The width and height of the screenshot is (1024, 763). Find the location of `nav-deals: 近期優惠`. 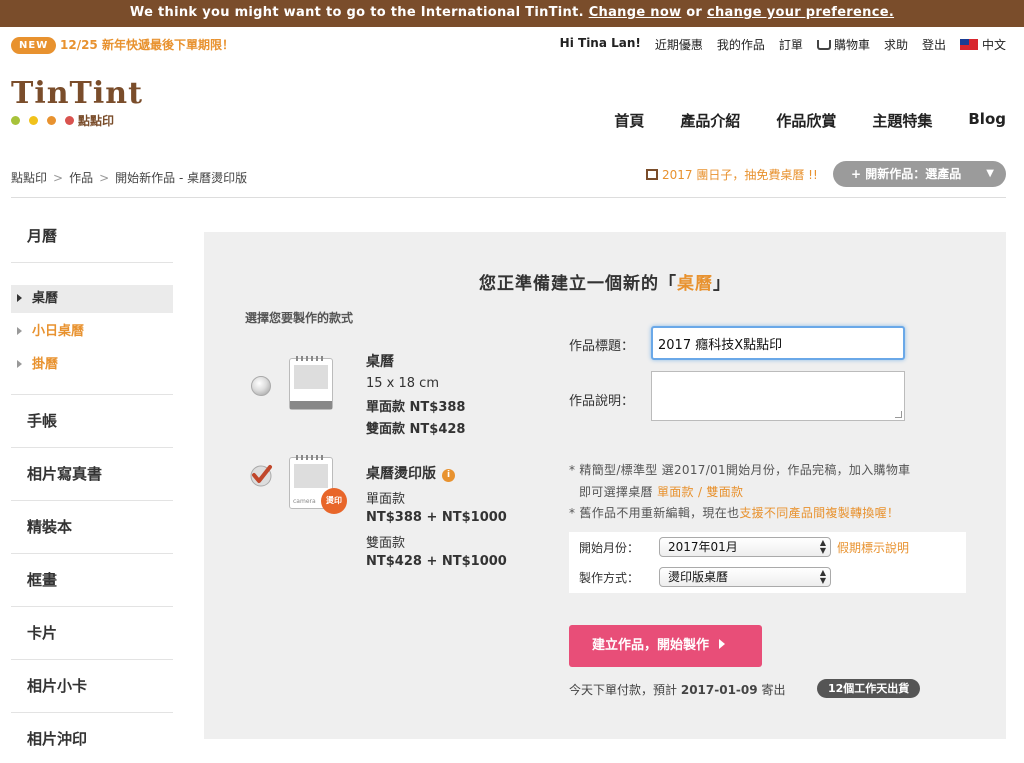

nav-deals: 近期優惠 is located at coordinates (679, 44).